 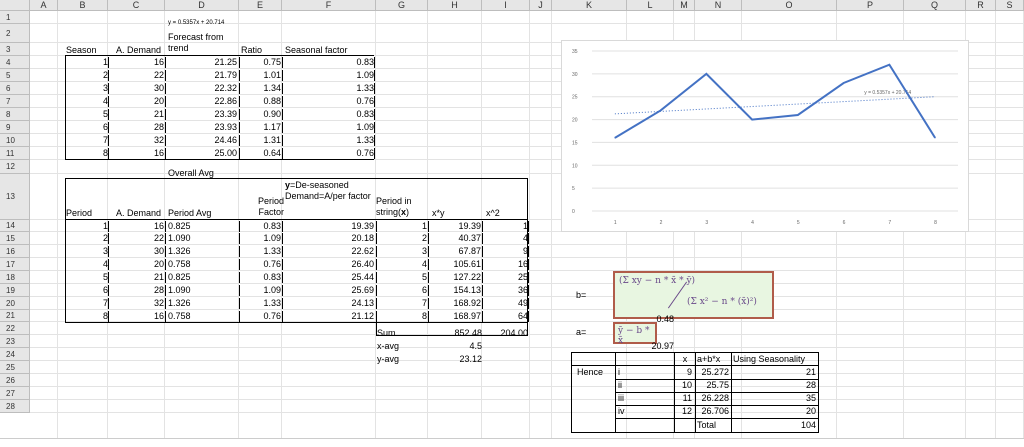 What do you see at coordinates (86, 251) in the screenshot?
I see `period-cell: 3` at bounding box center [86, 251].